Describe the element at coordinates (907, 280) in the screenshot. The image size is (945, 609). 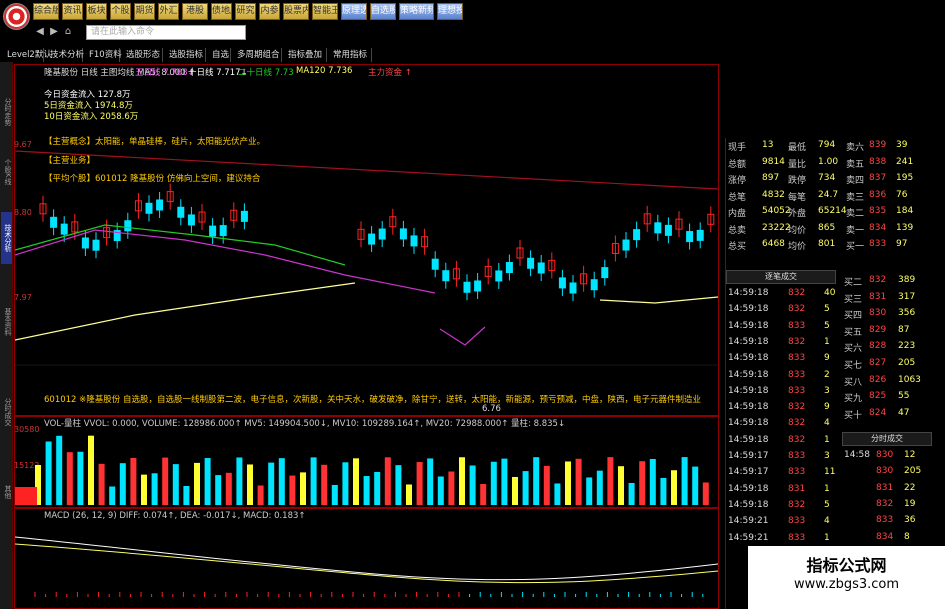
I see `buy-level-volume: 389` at that location.